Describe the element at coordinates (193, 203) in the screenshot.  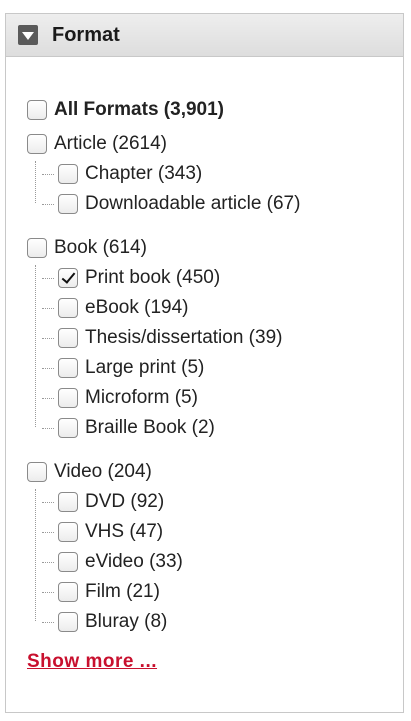
I see `option-label: Downloadable article (67)` at that location.